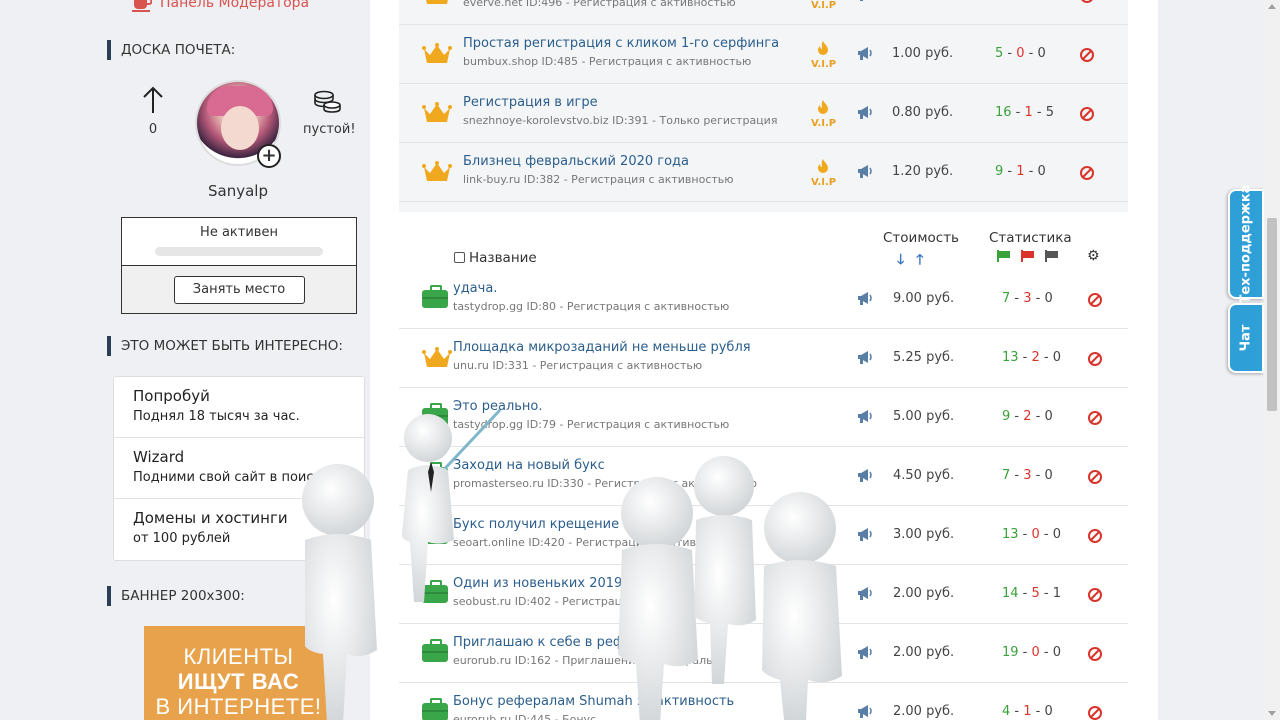 This screenshot has width=1280, height=720. I want to click on interest-item: Попробуй Поднял 18 тысяч за час., so click(239, 407).